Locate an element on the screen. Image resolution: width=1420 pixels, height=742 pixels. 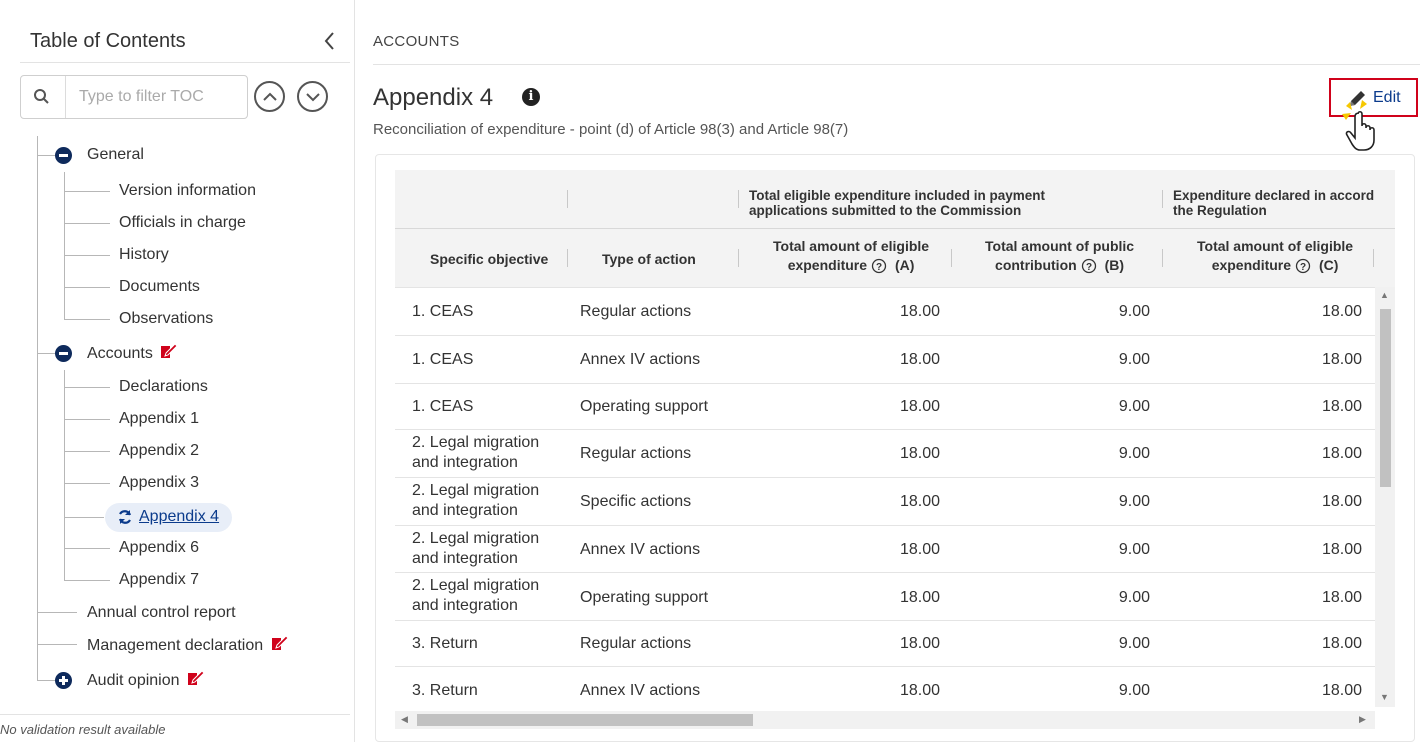
toc-item-appendix-2: Appendix 2 is located at coordinates (159, 451).